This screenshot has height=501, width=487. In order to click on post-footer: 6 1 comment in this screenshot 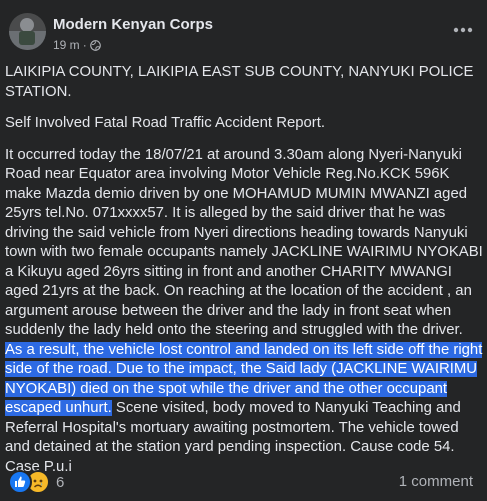, I will do `click(243, 481)`.